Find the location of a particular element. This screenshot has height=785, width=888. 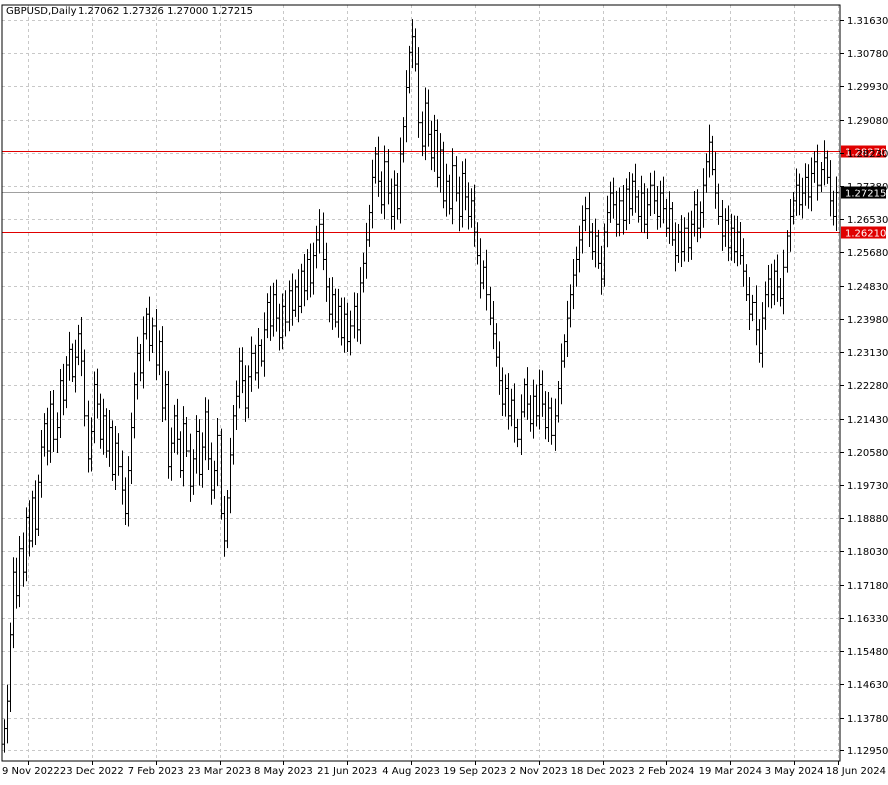

y-tick-label: 1.21430 is located at coordinates (867, 420).